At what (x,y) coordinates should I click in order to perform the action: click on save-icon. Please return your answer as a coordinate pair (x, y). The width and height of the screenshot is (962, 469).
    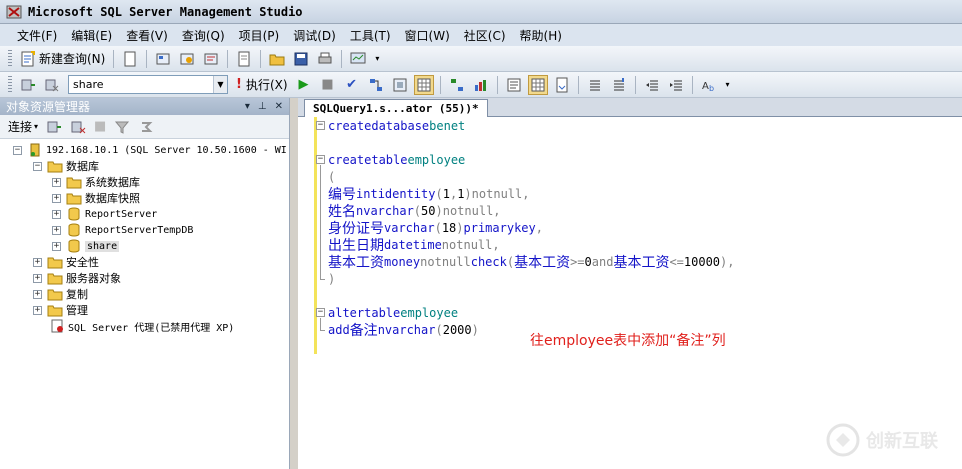
    Looking at the image, I should click on (301, 58).